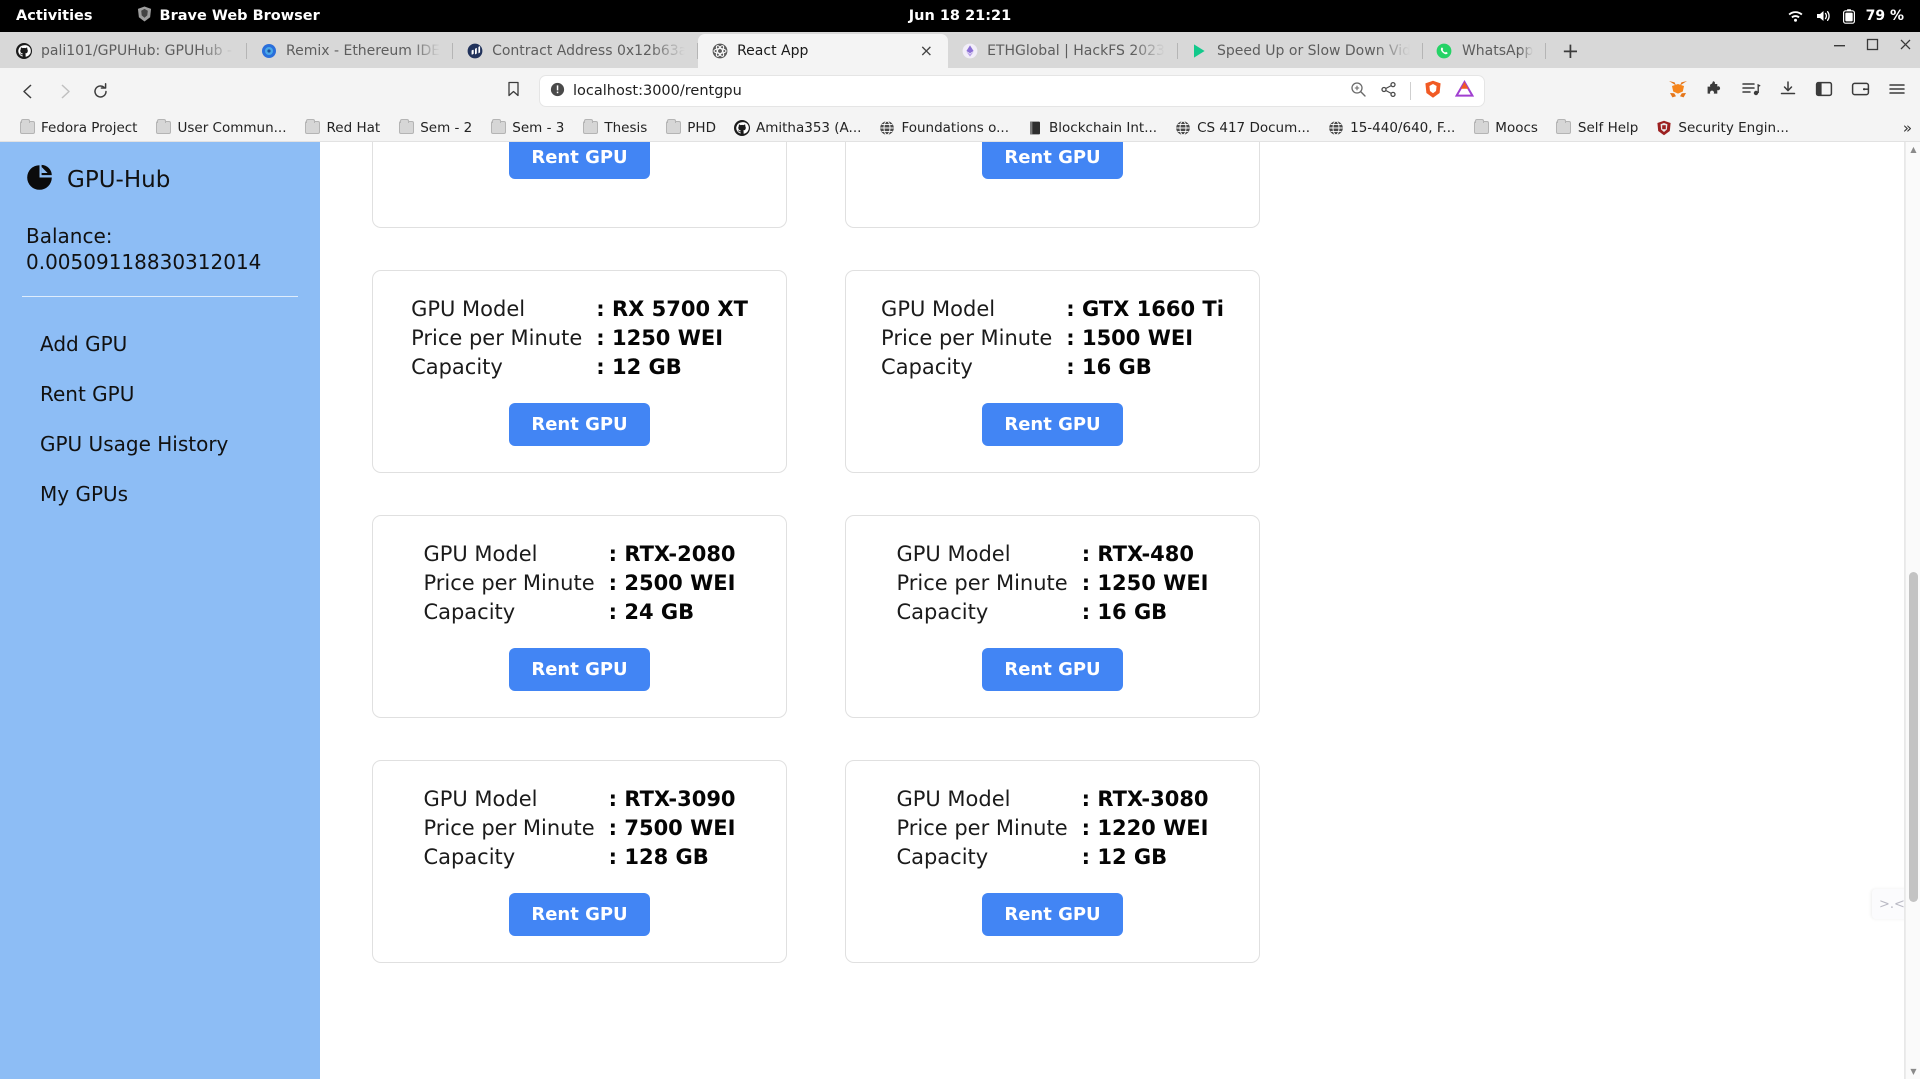  I want to click on window-controls, so click(1872, 46).